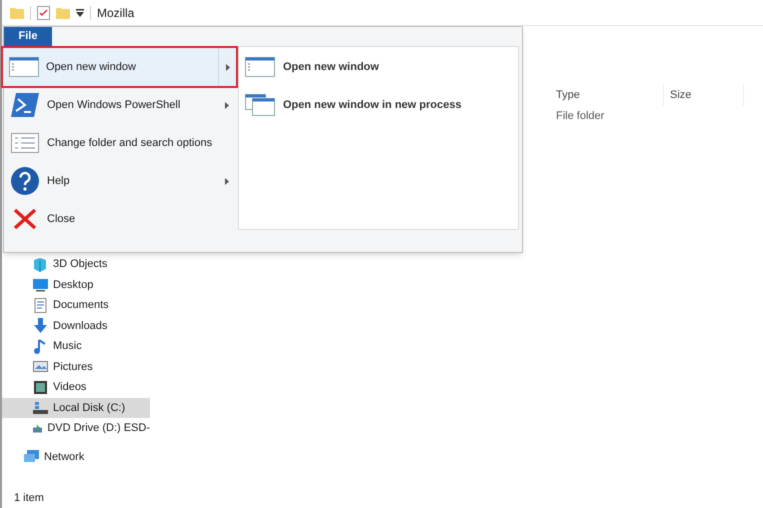  Describe the element at coordinates (75, 284) in the screenshot. I see `nav-item: Desktop` at that location.